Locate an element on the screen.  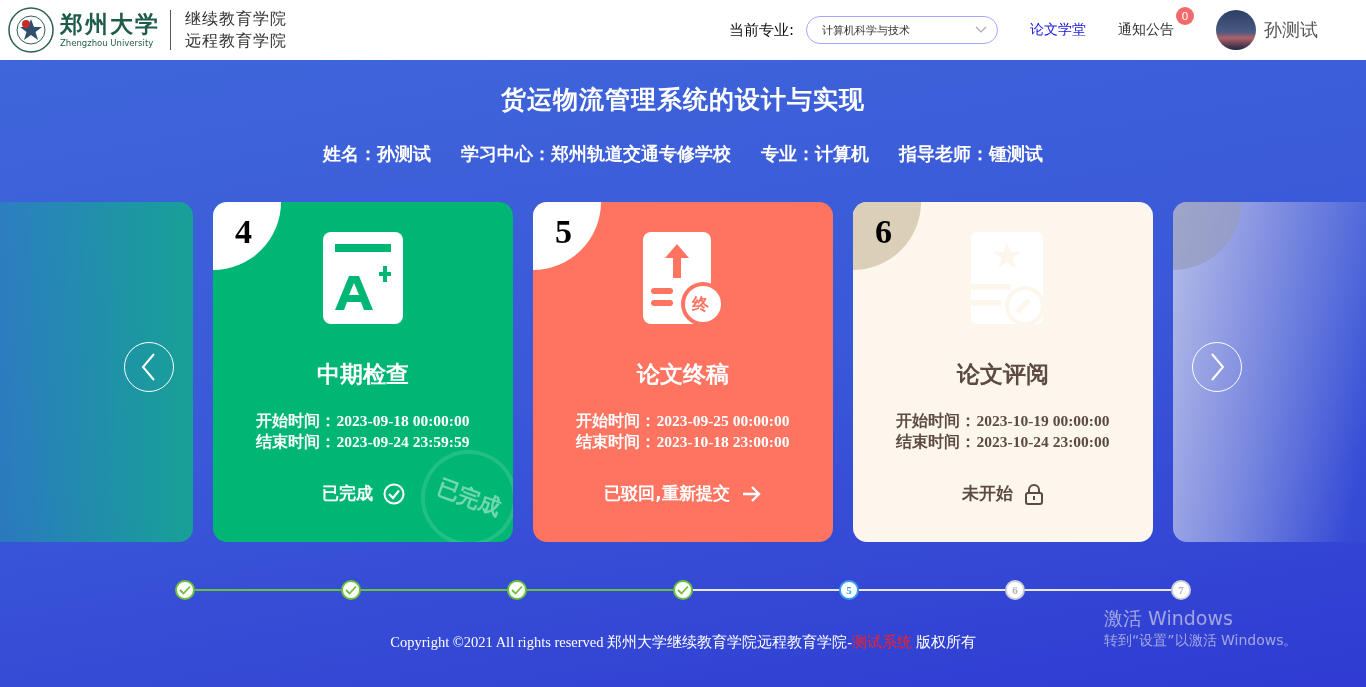
page-title: 货运物流管理系统的设计与实现 is located at coordinates (683, 100).